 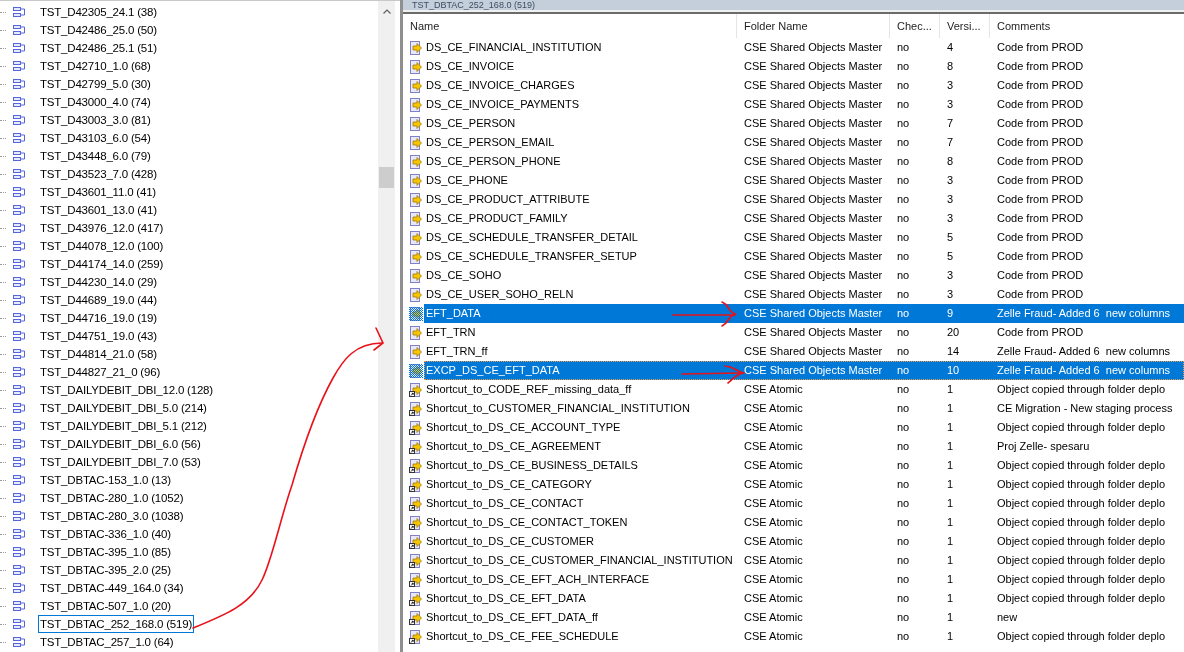 What do you see at coordinates (98, 336) in the screenshot?
I see `tree-item: TST_D44751_19.0 (43)` at bounding box center [98, 336].